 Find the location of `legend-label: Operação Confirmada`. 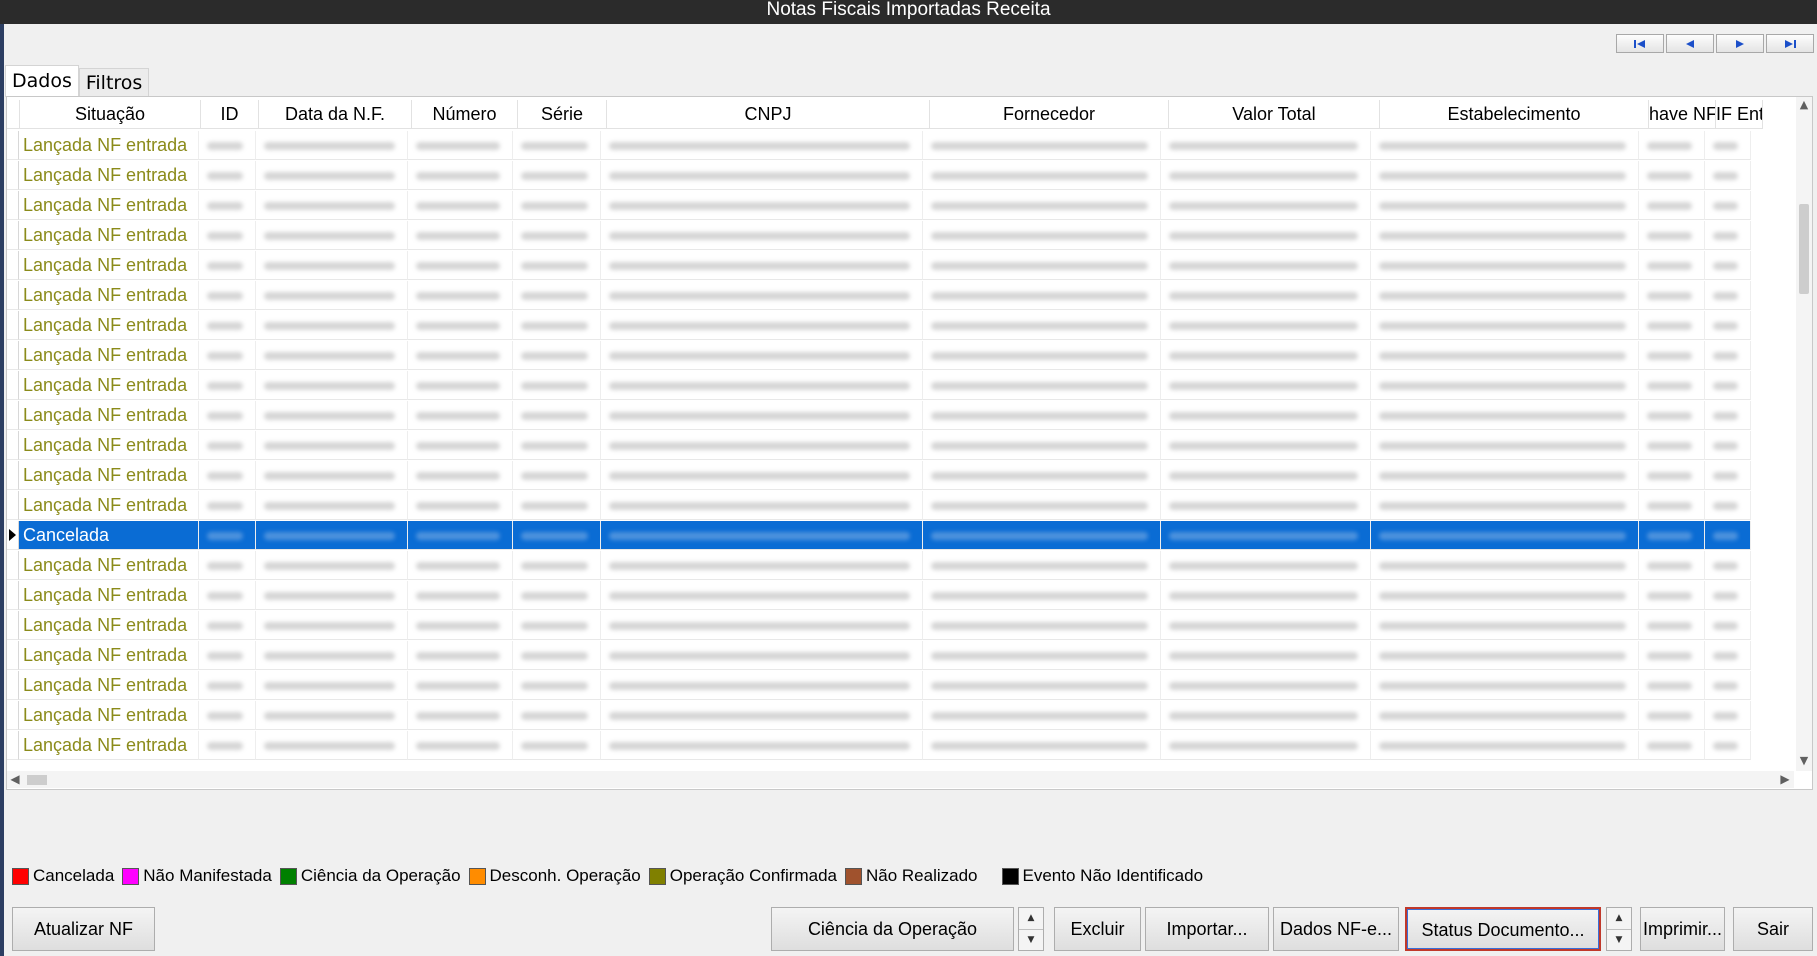

legend-label: Operação Confirmada is located at coordinates (753, 875).